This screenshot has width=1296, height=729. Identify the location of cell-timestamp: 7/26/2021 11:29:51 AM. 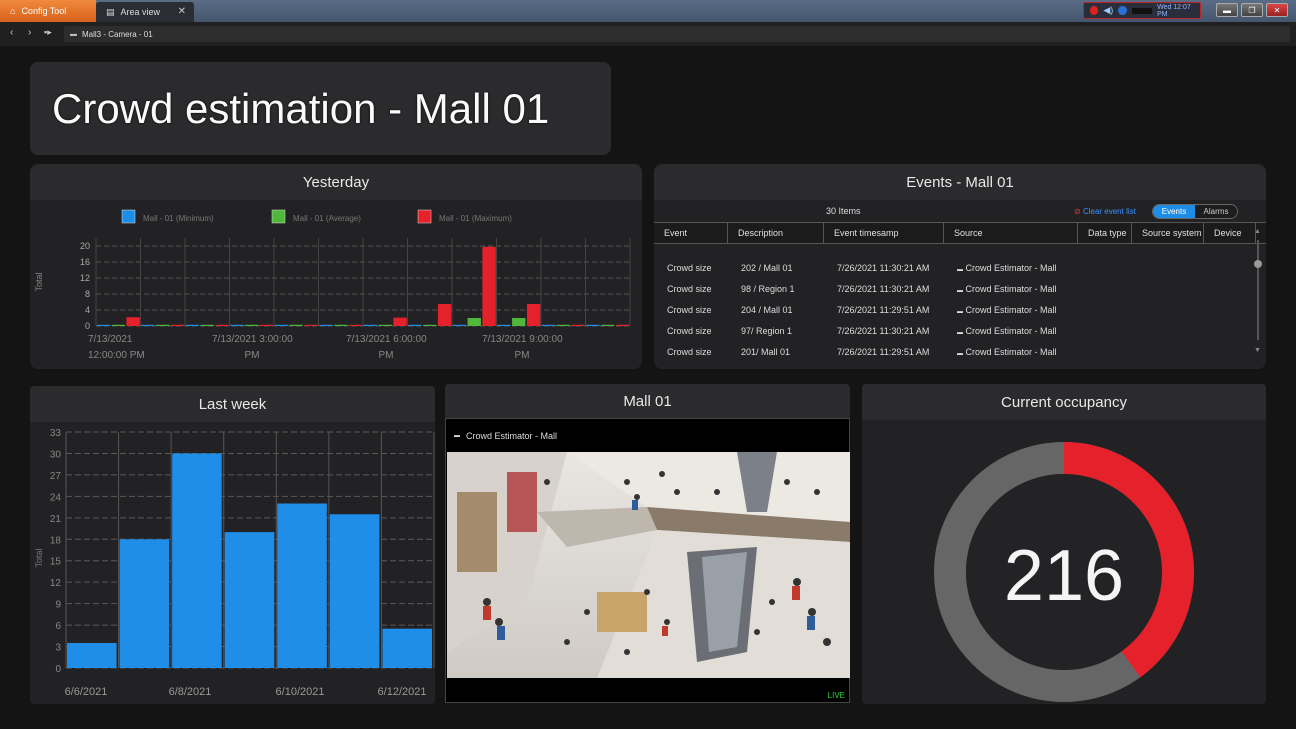
(883, 309).